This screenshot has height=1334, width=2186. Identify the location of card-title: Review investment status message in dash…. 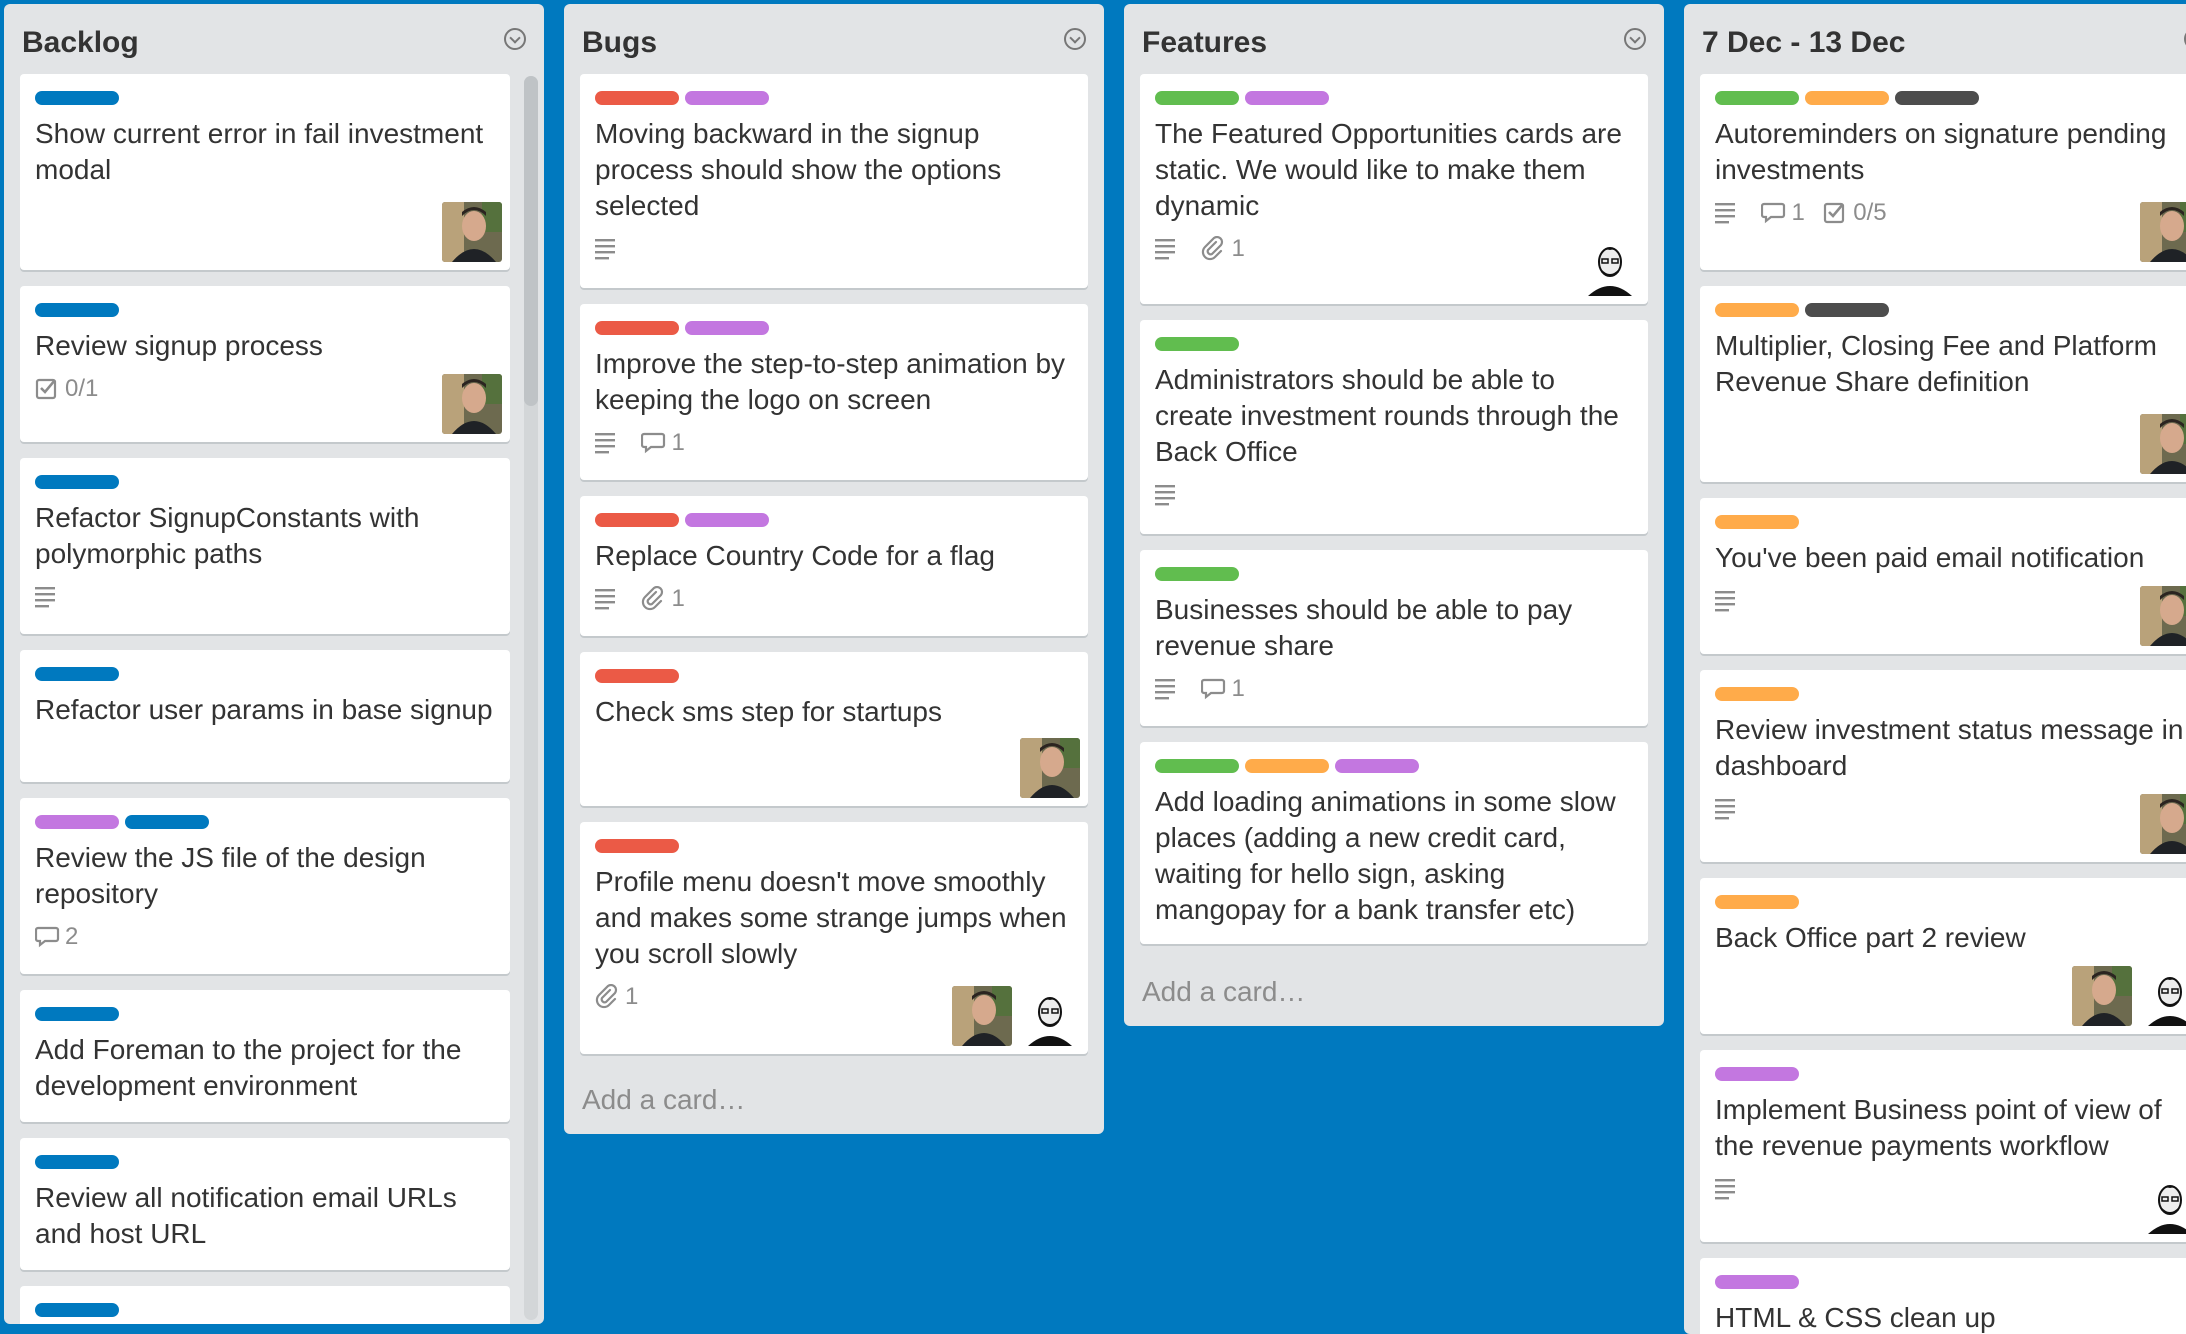
(1949, 747).